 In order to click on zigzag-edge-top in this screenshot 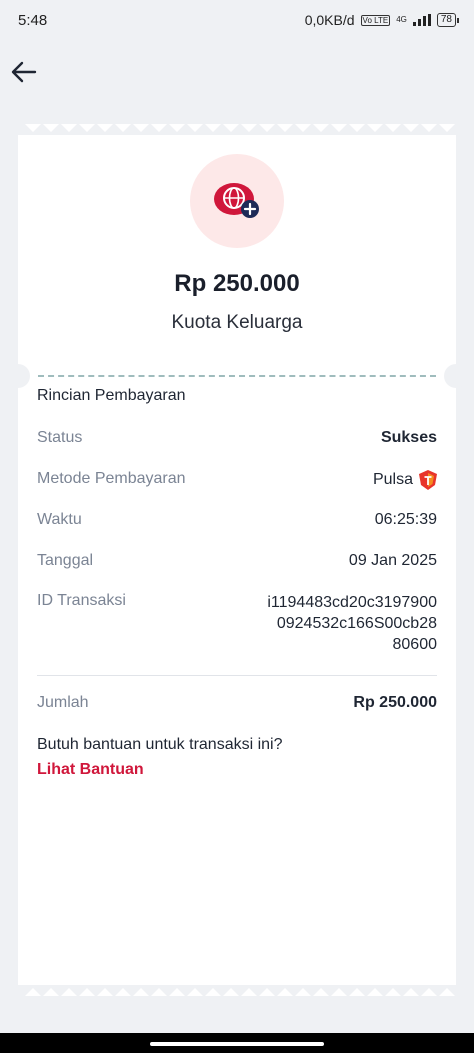, I will do `click(237, 129)`.